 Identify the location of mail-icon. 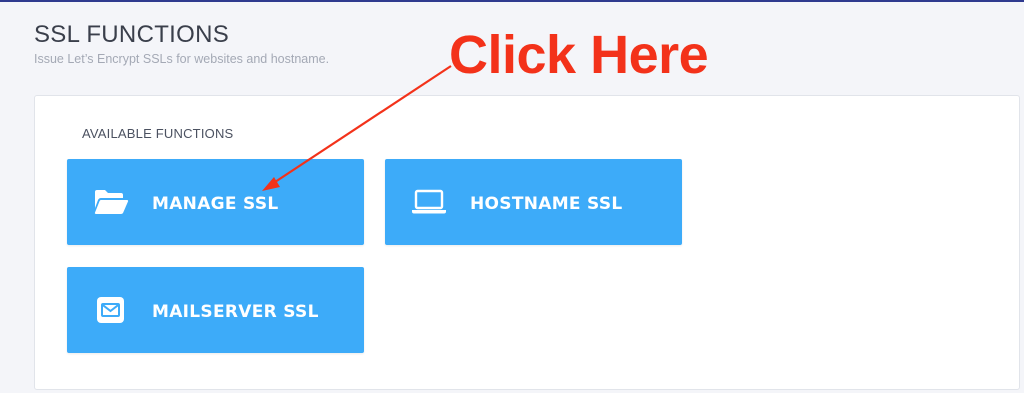
(110, 310).